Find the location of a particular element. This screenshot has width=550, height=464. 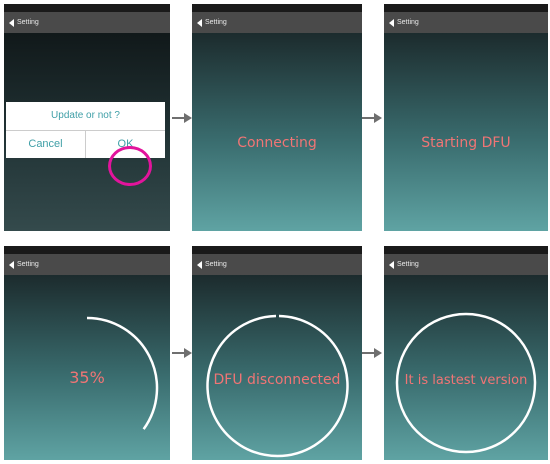

status-message: DFU disconnected is located at coordinates (277, 380).